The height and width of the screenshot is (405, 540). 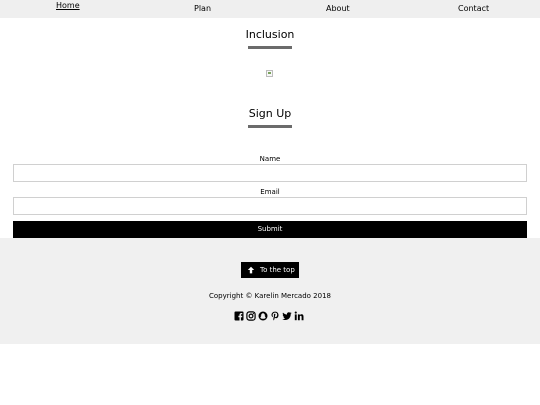 What do you see at coordinates (270, 229) in the screenshot?
I see `submit-button: Submit` at bounding box center [270, 229].